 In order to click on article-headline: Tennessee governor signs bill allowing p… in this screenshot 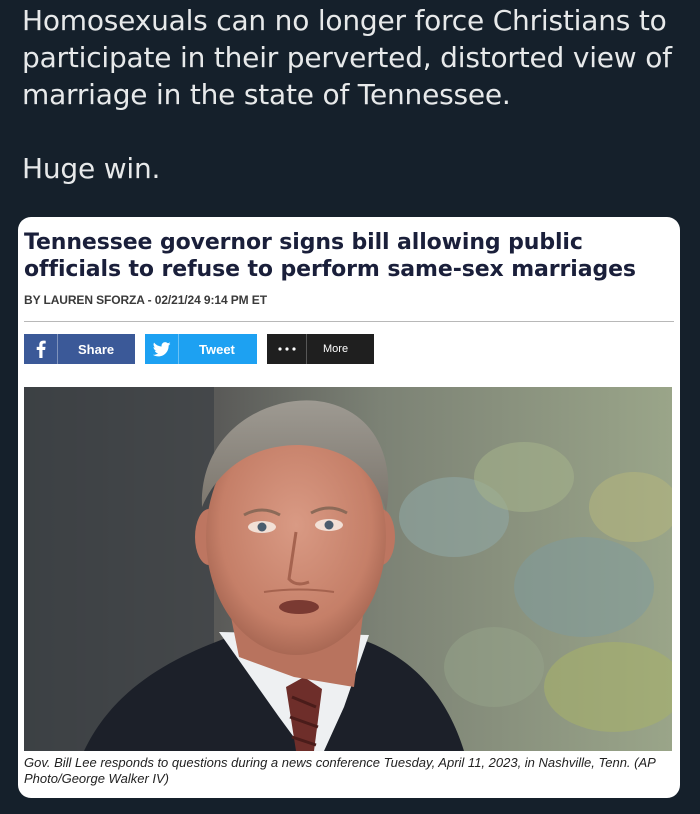, I will do `click(344, 256)`.